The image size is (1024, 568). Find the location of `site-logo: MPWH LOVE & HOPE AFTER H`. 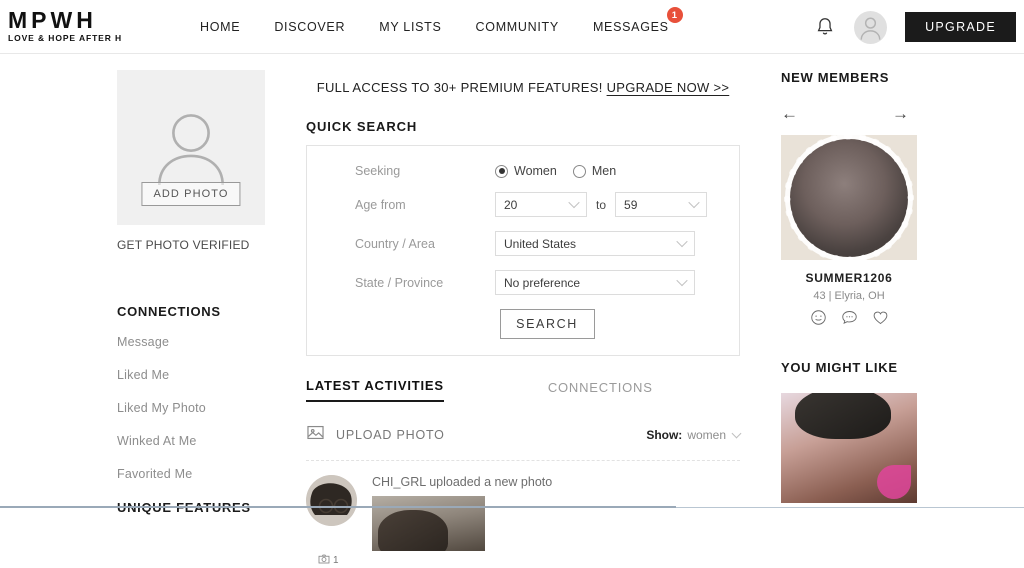

site-logo: MPWH LOVE & HOPE AFTER H is located at coordinates (65, 25).